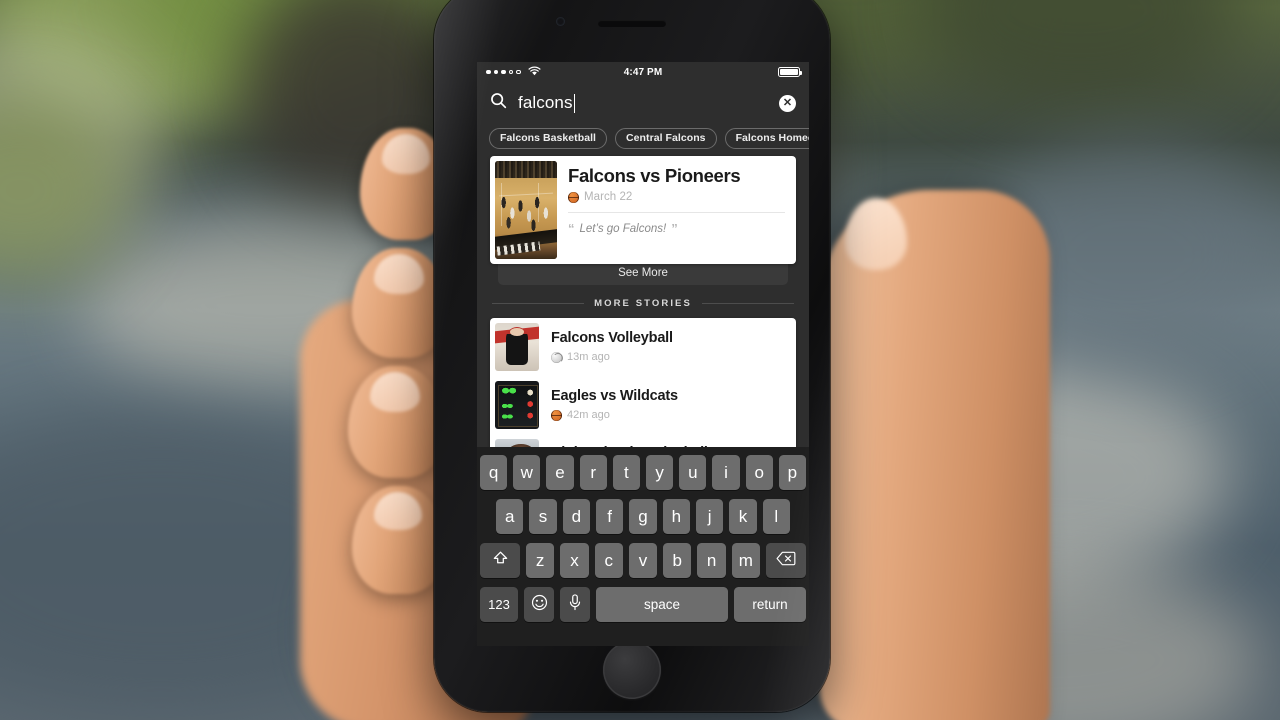 The image size is (1280, 720). I want to click on key-c: c, so click(608, 560).